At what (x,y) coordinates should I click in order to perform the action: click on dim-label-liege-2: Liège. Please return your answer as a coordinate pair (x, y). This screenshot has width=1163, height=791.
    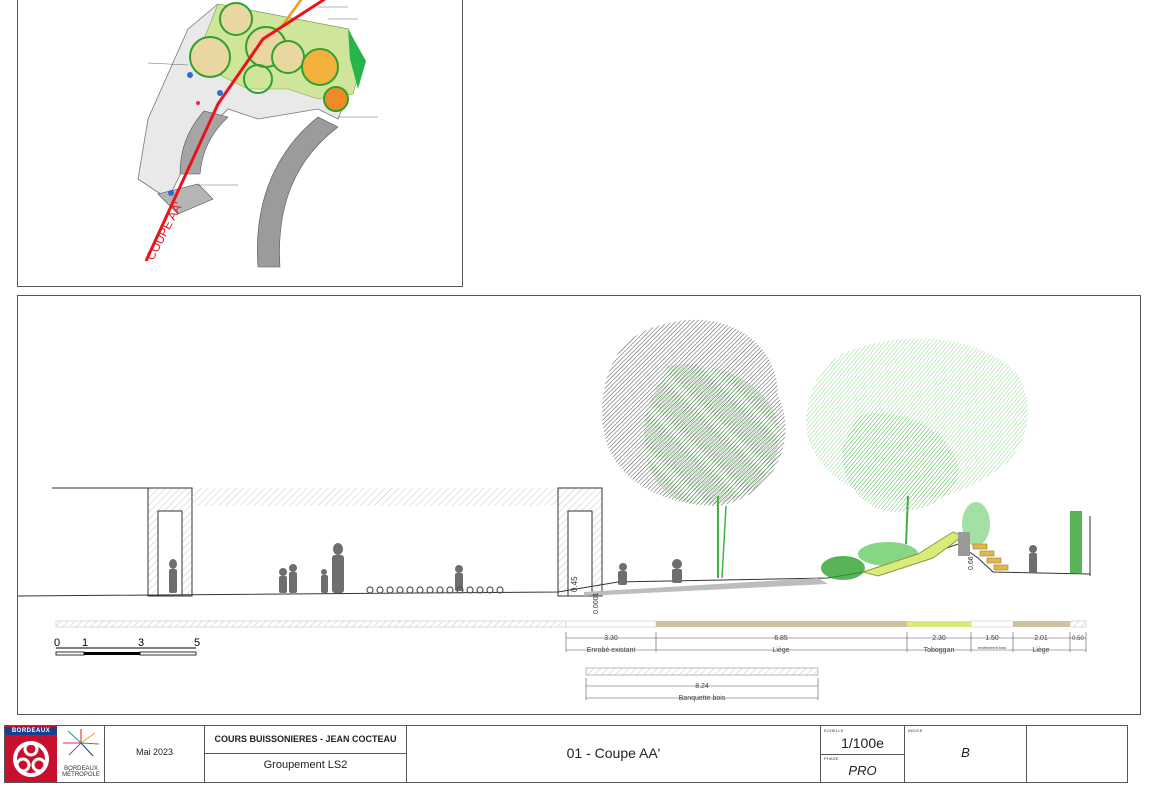
    Looking at the image, I should click on (1040, 650).